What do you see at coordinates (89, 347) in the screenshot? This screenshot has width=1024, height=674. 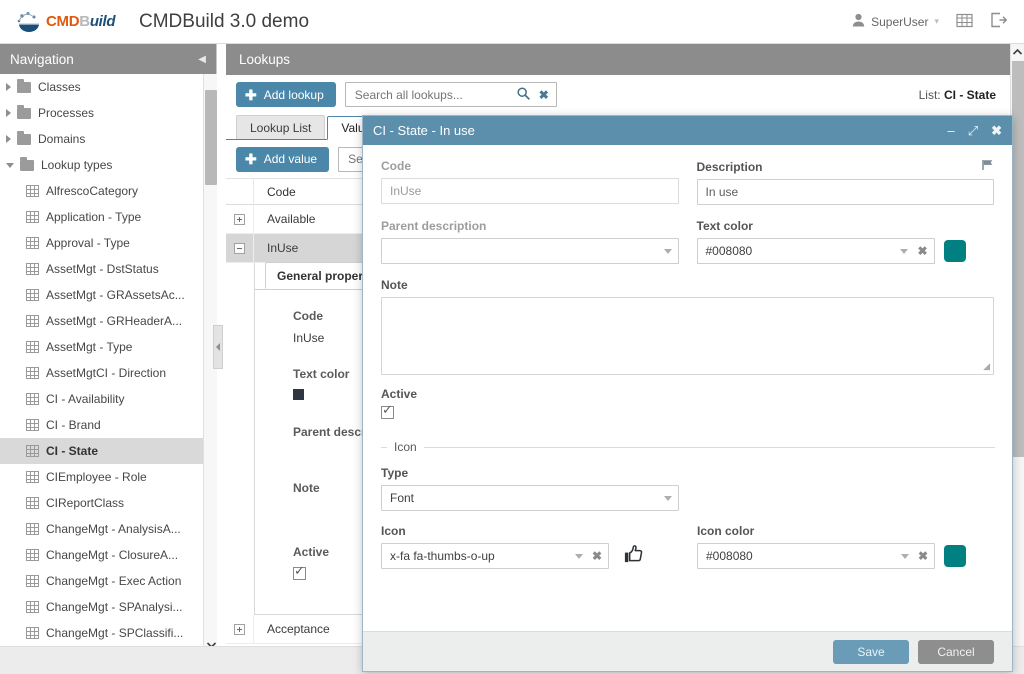 I see `nav-item-label: AssetMgt - Type` at bounding box center [89, 347].